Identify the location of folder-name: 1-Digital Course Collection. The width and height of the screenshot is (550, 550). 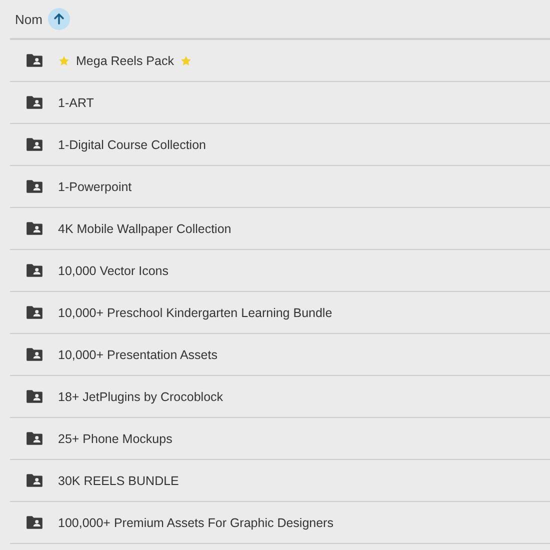
(132, 145).